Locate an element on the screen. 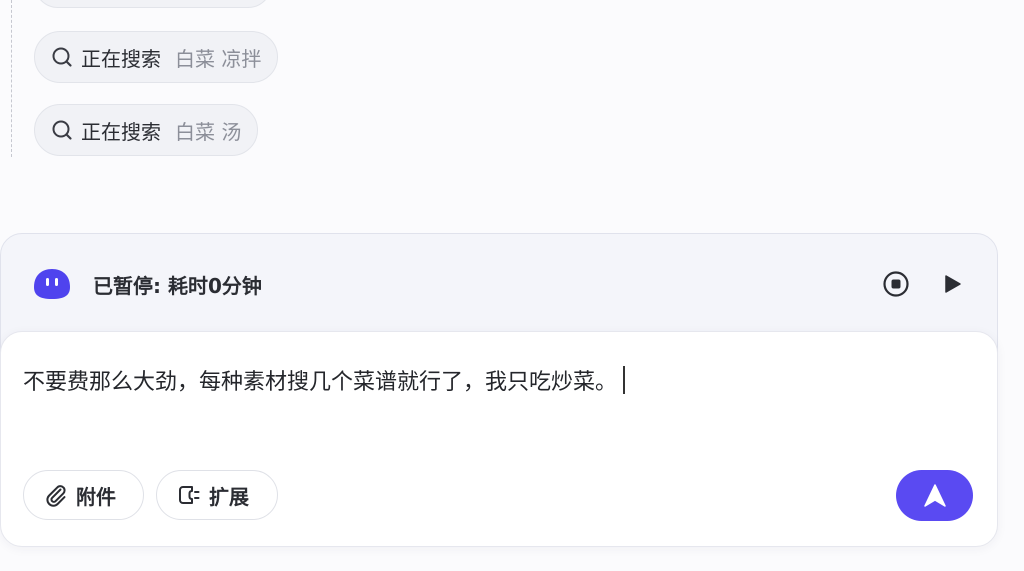 Image resolution: width=1024 pixels, height=571 pixels. search-query-label: 白菜 汤 is located at coordinates (208, 131).